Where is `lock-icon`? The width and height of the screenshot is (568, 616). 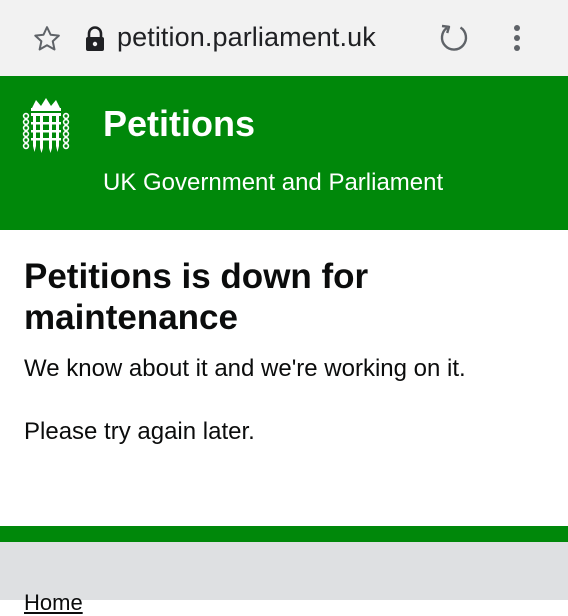 lock-icon is located at coordinates (95, 39).